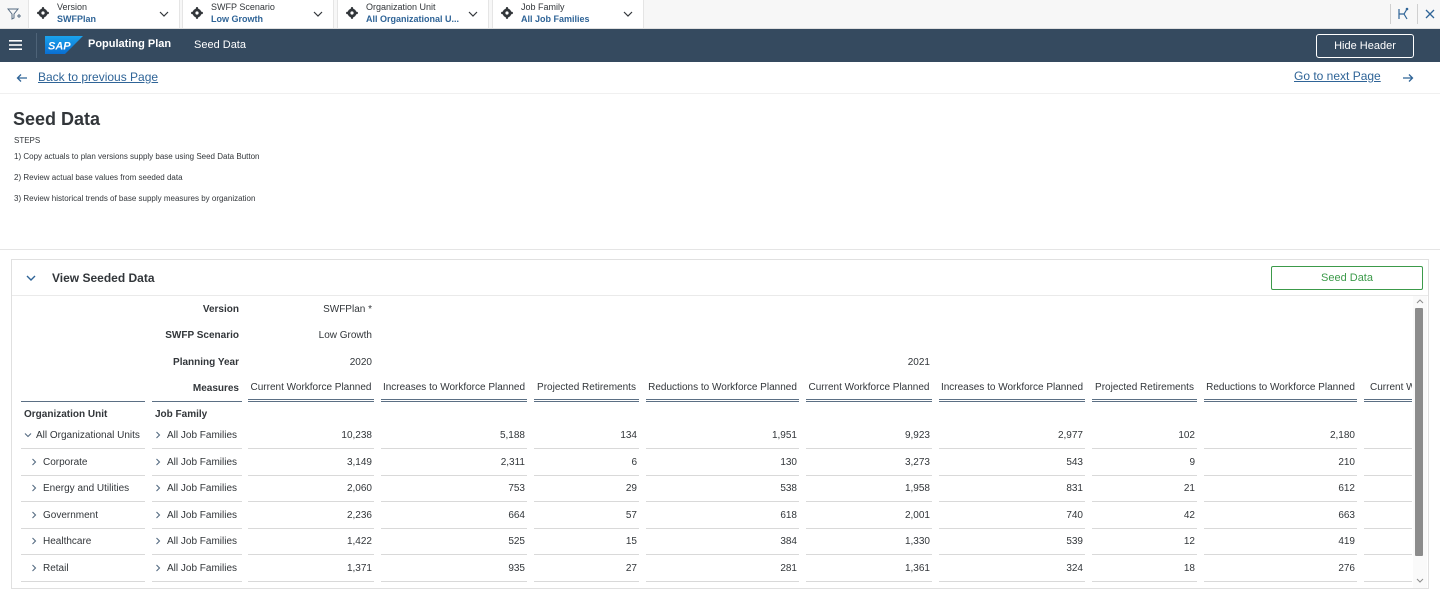  I want to click on value-cell: 130, so click(721, 462).